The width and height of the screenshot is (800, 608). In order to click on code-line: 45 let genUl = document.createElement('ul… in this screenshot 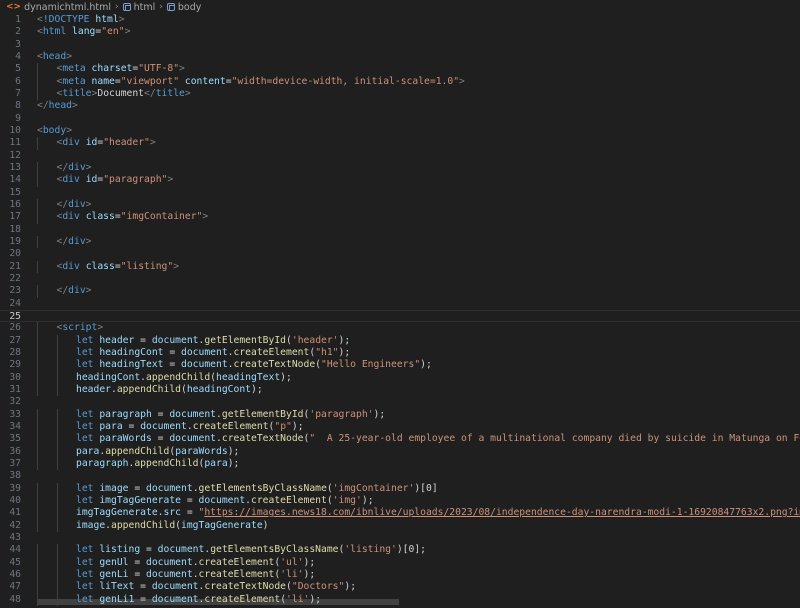, I will do `click(400, 562)`.